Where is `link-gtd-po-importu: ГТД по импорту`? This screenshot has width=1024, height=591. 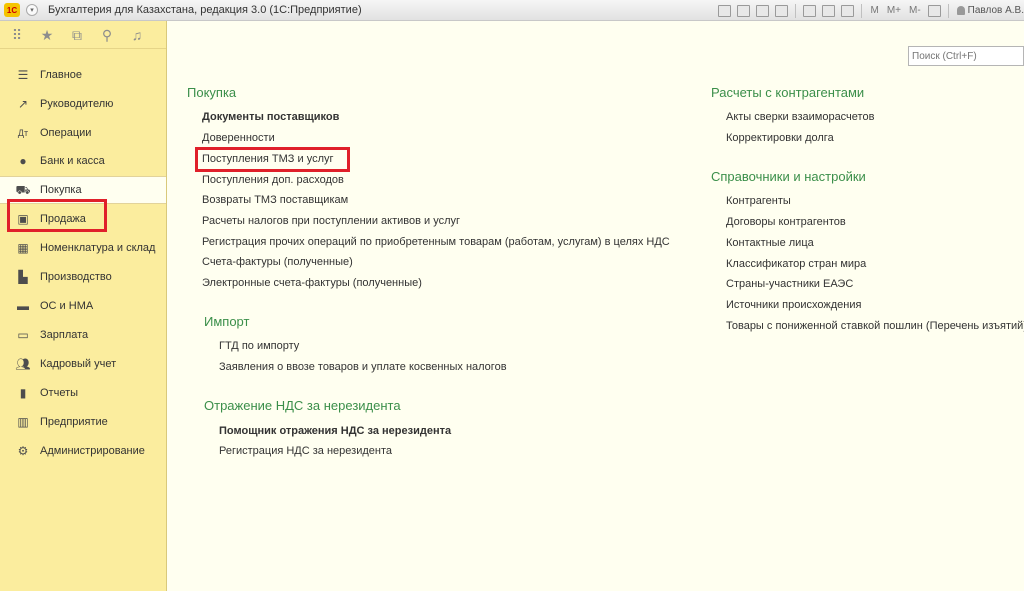
link-gtd-po-importu: ГТД по импорту is located at coordinates (259, 346).